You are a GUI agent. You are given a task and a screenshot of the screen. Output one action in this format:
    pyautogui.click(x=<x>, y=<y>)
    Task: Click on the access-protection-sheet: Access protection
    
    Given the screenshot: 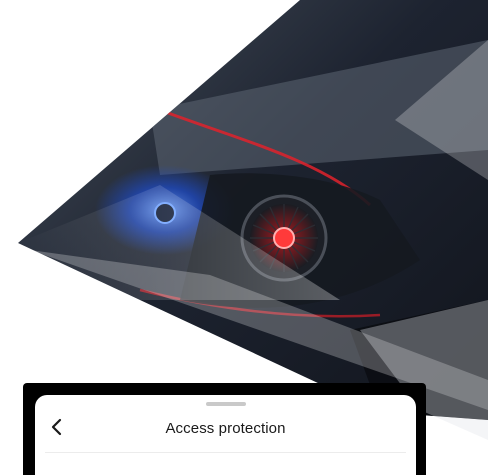 What is the action you would take?
    pyautogui.click(x=225, y=435)
    